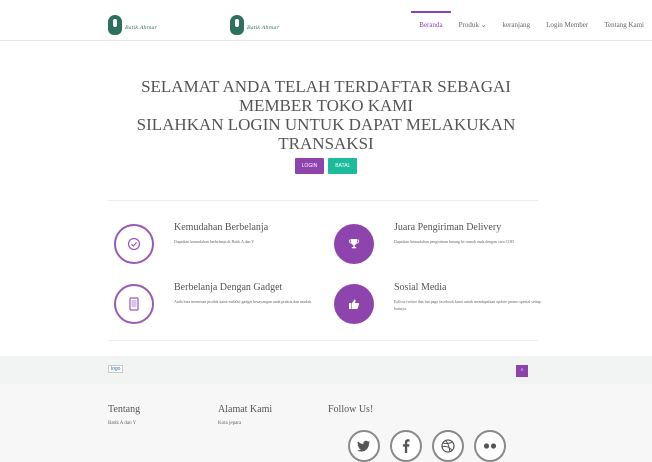  I want to click on footer-tentang: Tentang Batik A dan Y, so click(124, 415).